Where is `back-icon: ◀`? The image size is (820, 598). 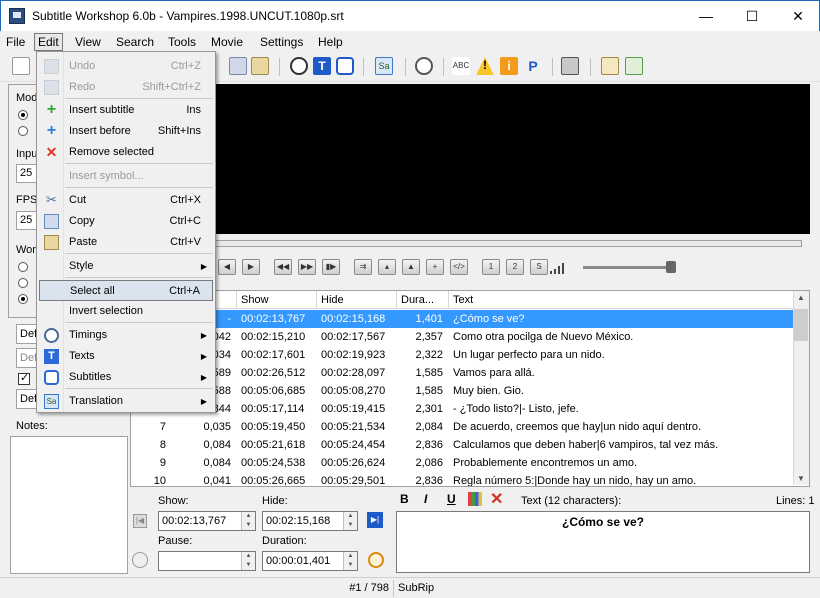
back-icon: ◀ is located at coordinates (227, 267).